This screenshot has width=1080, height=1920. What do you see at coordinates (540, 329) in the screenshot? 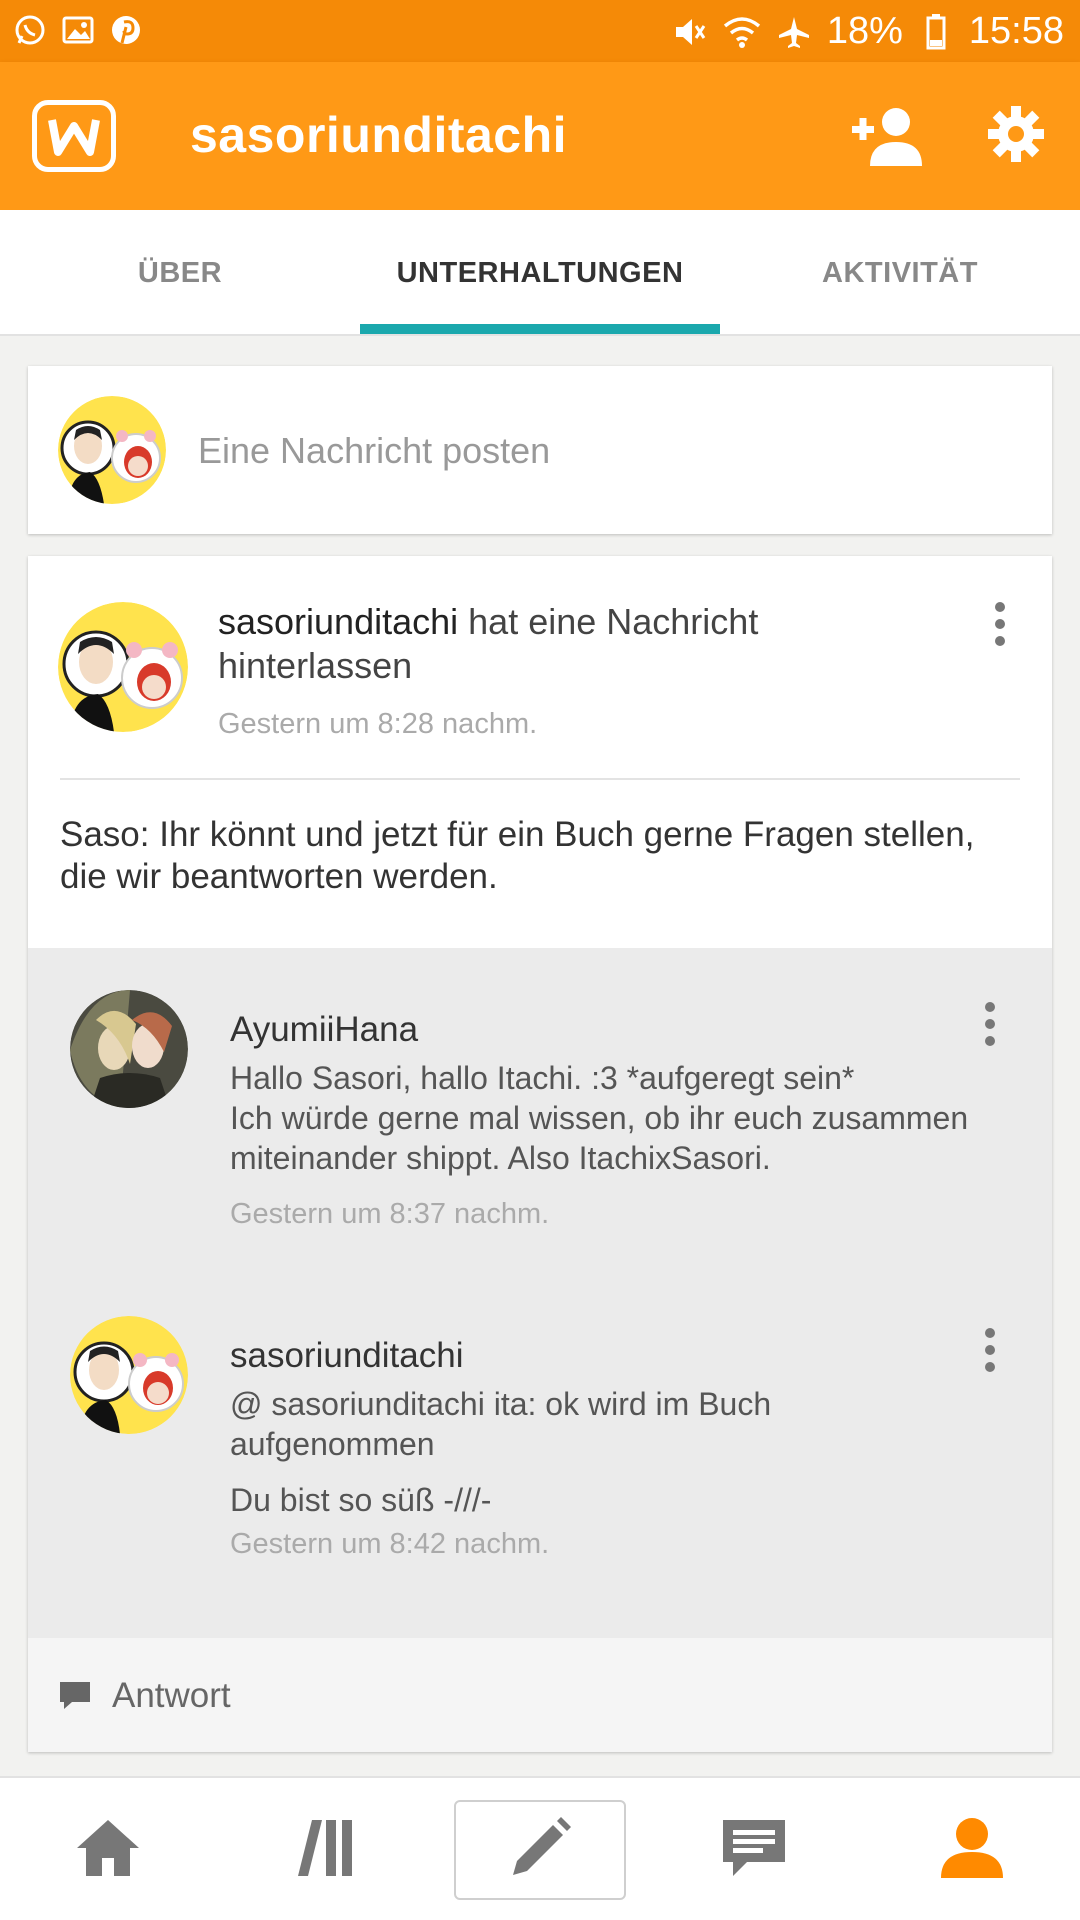
I see `active-tab-indicator` at bounding box center [540, 329].